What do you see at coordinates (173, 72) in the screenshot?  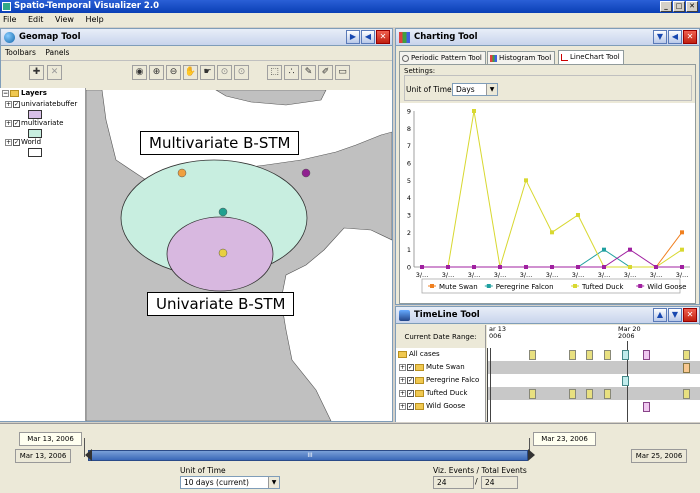 I see `zoom-out-icon: ⊖` at bounding box center [173, 72].